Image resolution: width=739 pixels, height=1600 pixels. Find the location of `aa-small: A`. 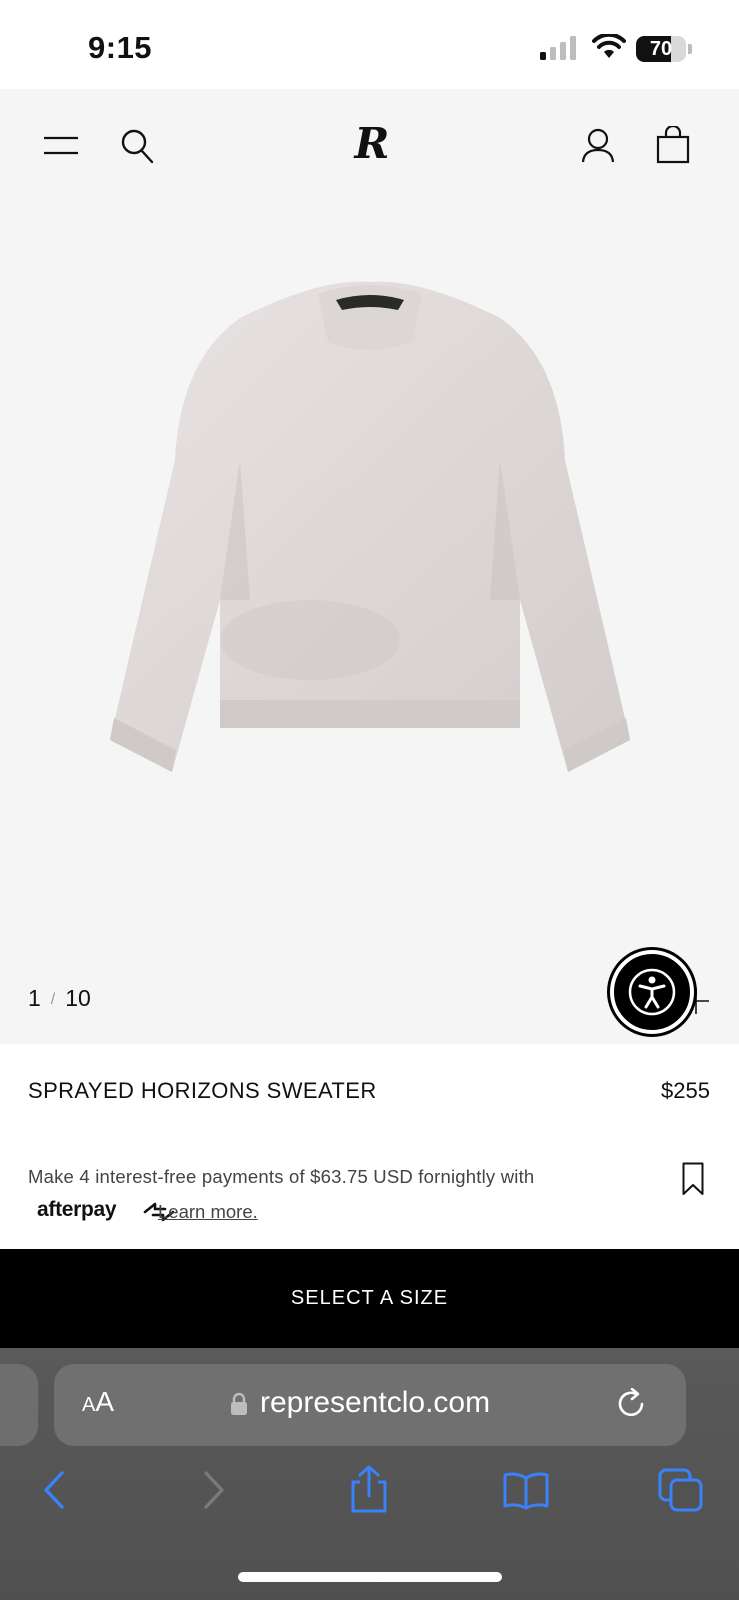

aa-small: A is located at coordinates (89, 1405).